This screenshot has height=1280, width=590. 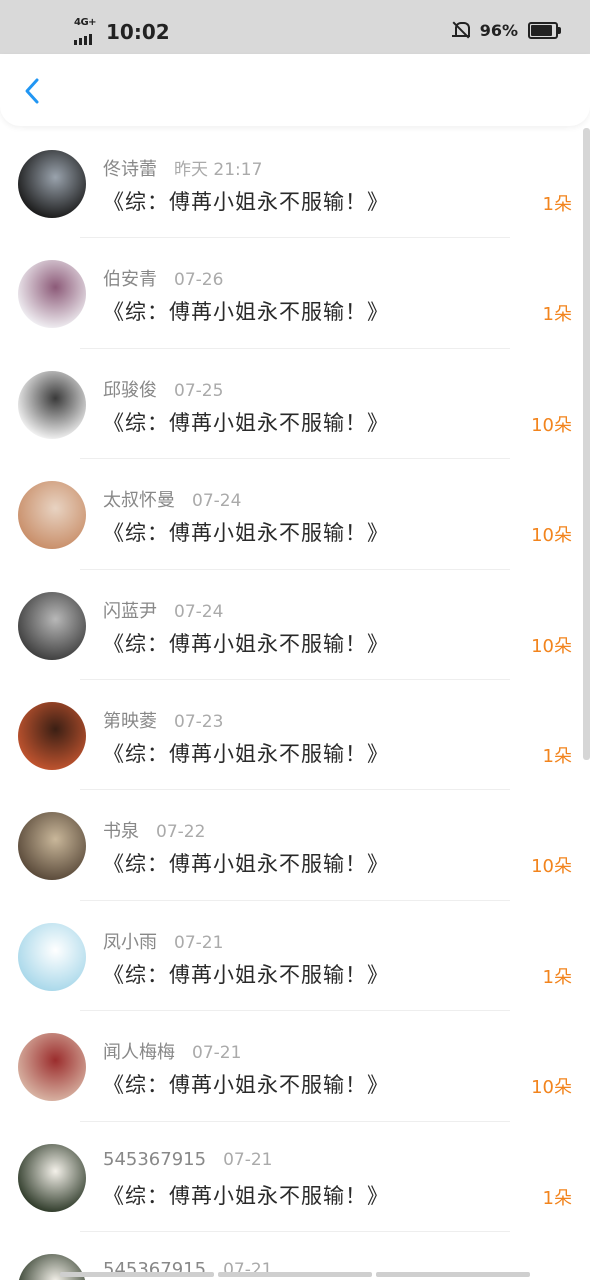 I want to click on status-right: 96%, so click(x=506, y=30).